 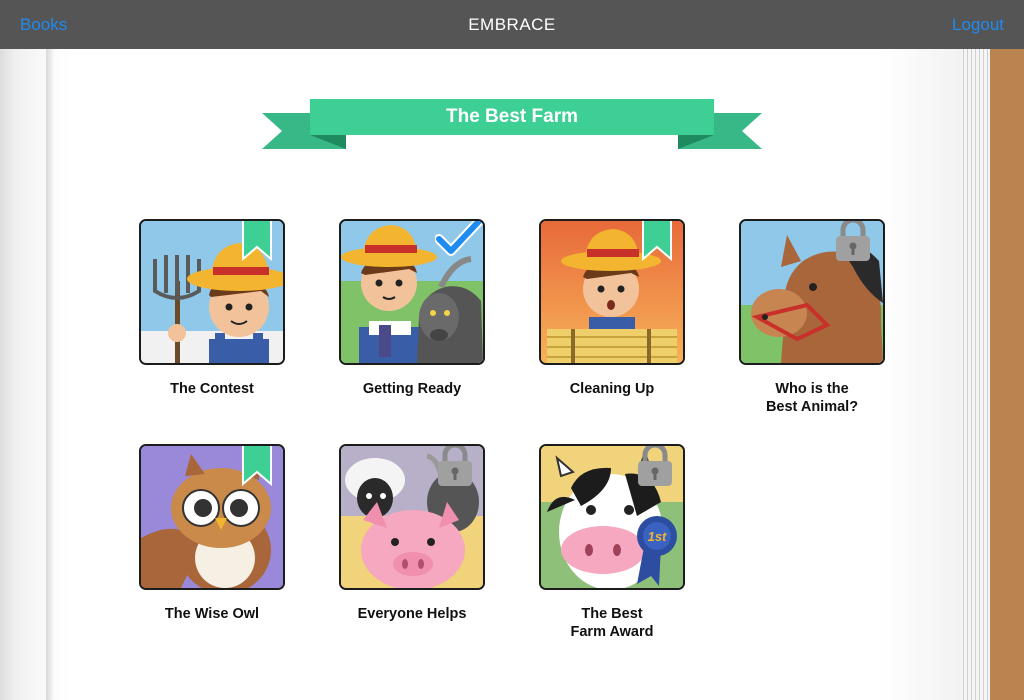 I want to click on book-spine, so click(x=50, y=374).